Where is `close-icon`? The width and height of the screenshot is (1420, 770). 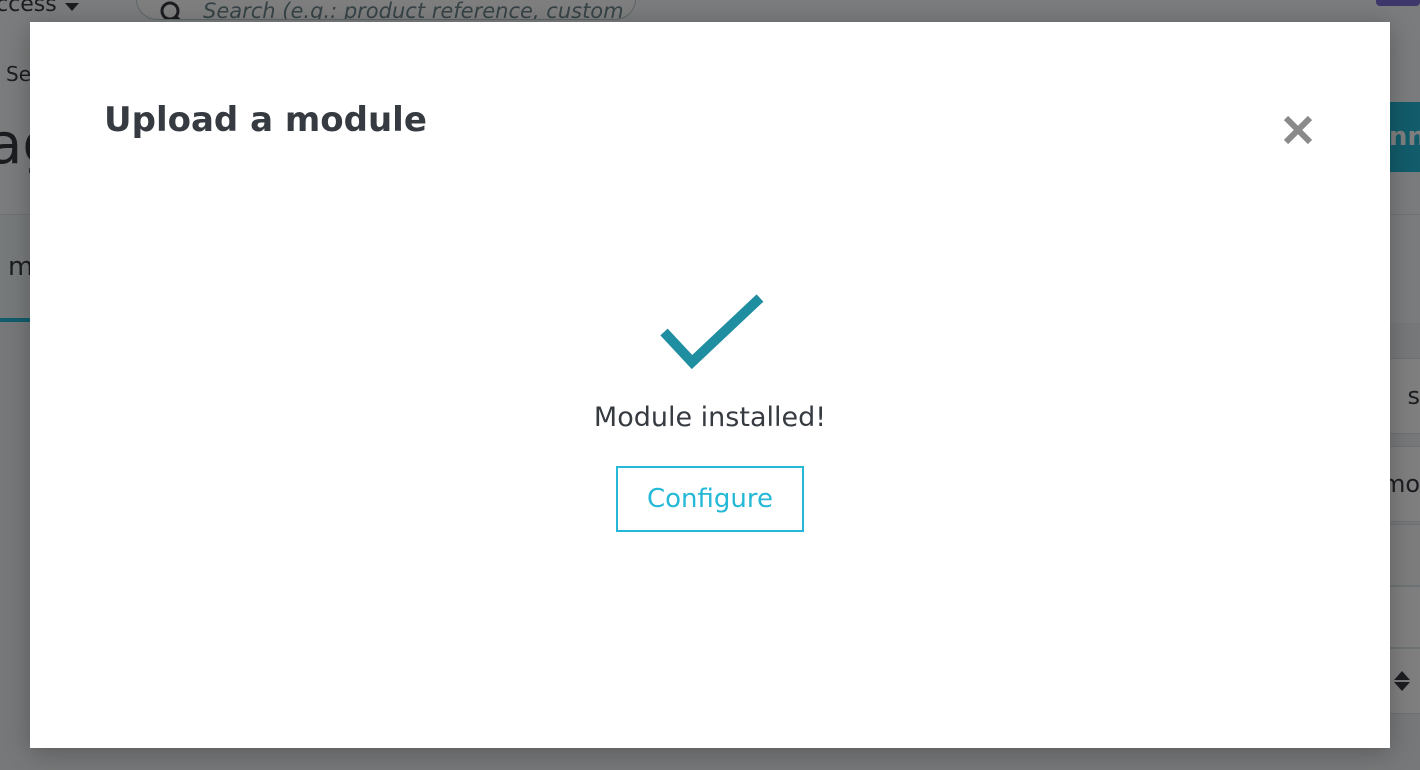
close-icon is located at coordinates (1298, 130).